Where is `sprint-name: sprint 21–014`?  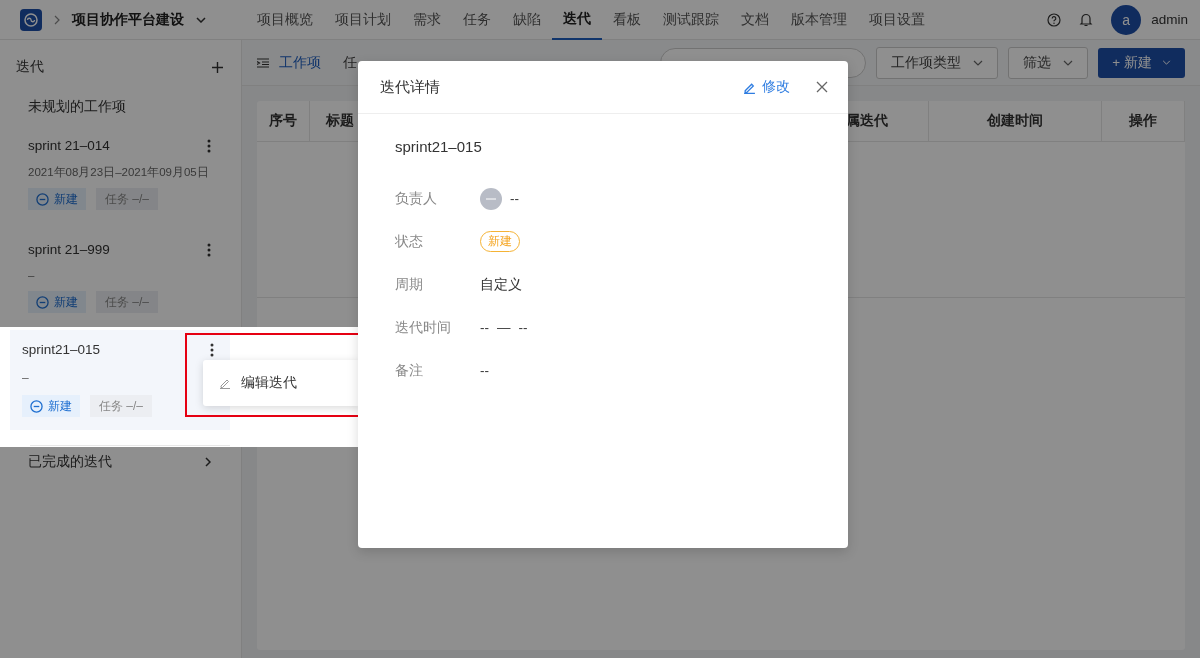
sprint-name: sprint 21–014 is located at coordinates (69, 145).